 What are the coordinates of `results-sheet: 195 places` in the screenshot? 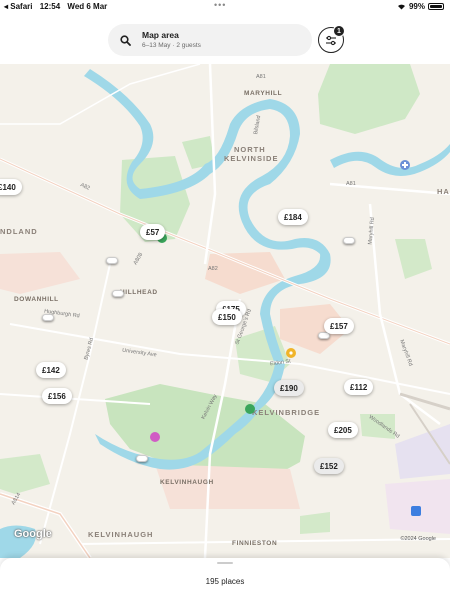 It's located at (225, 579).